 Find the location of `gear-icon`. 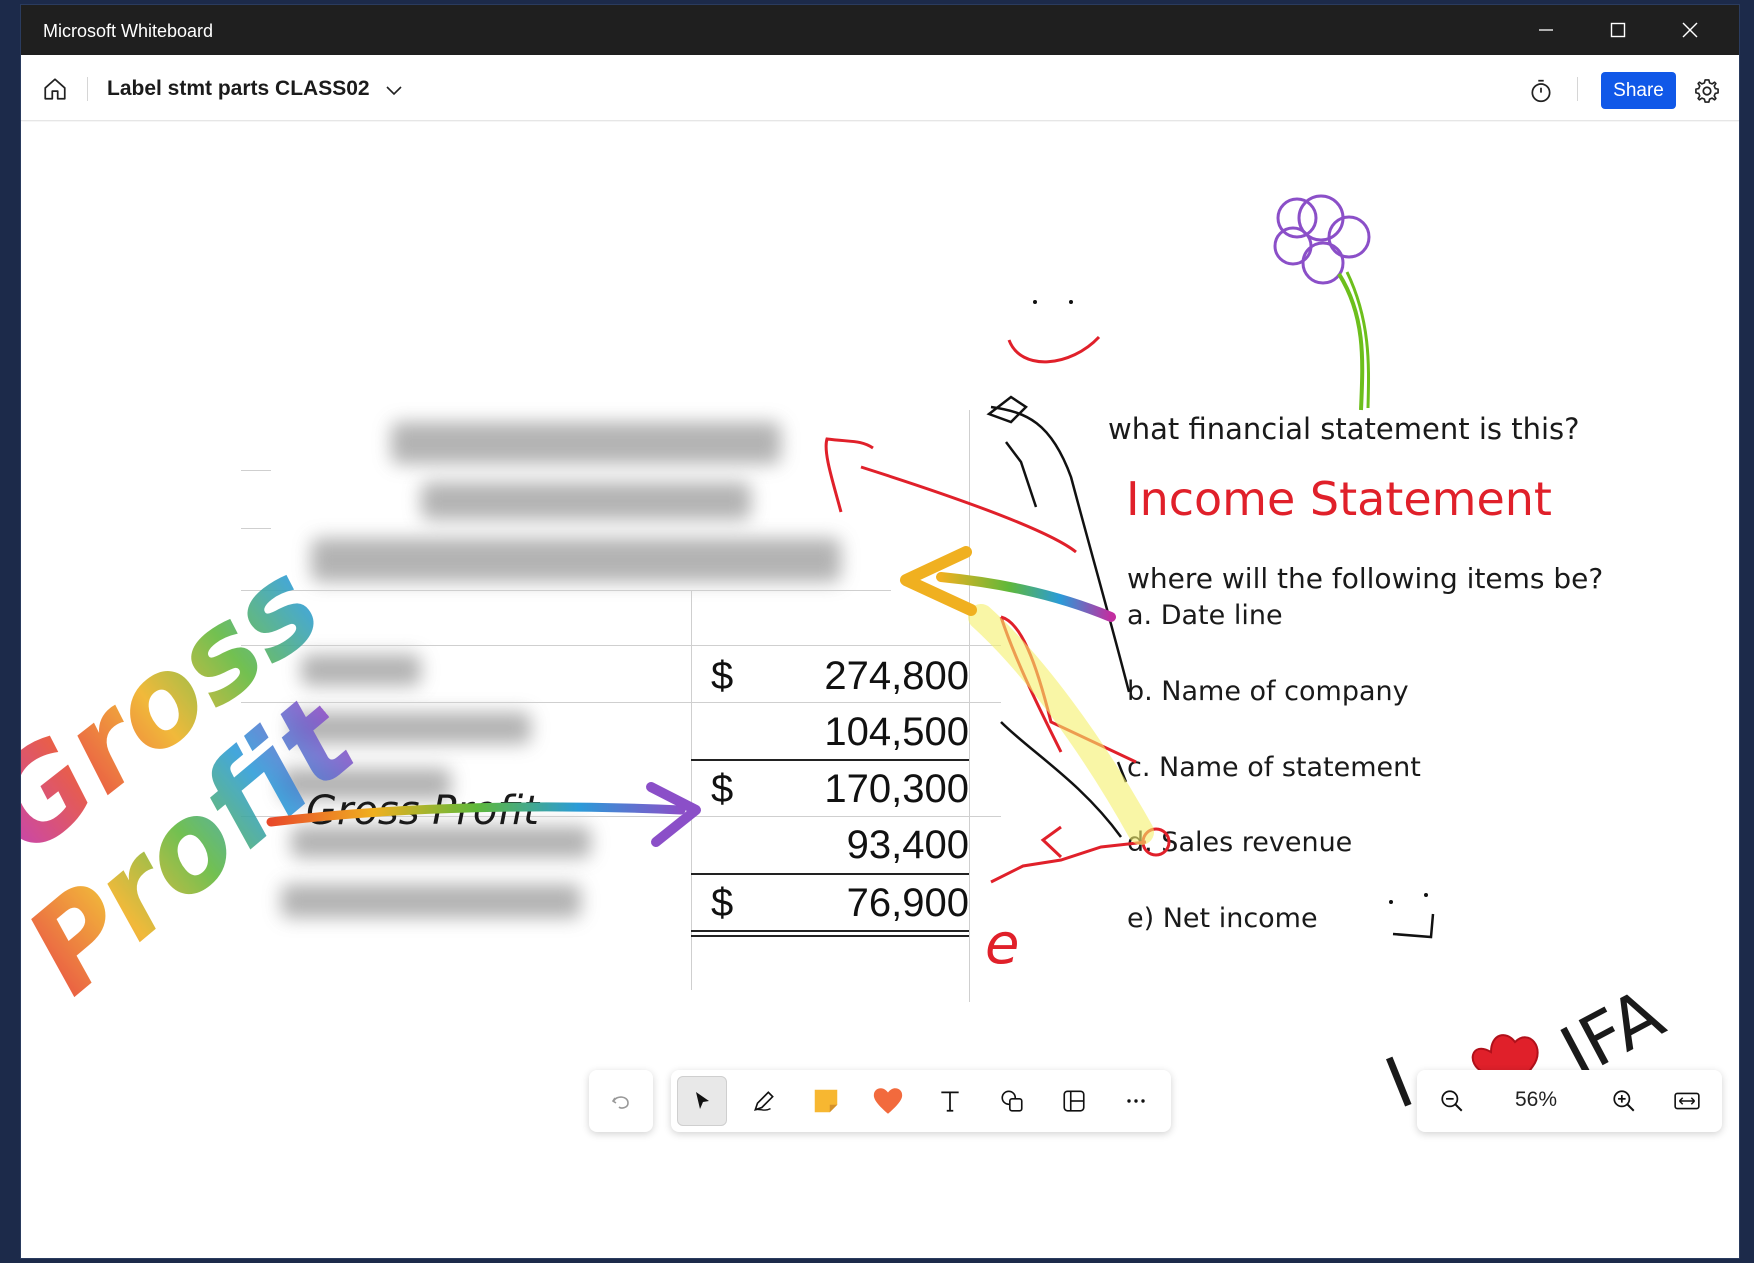

gear-icon is located at coordinates (1707, 91).